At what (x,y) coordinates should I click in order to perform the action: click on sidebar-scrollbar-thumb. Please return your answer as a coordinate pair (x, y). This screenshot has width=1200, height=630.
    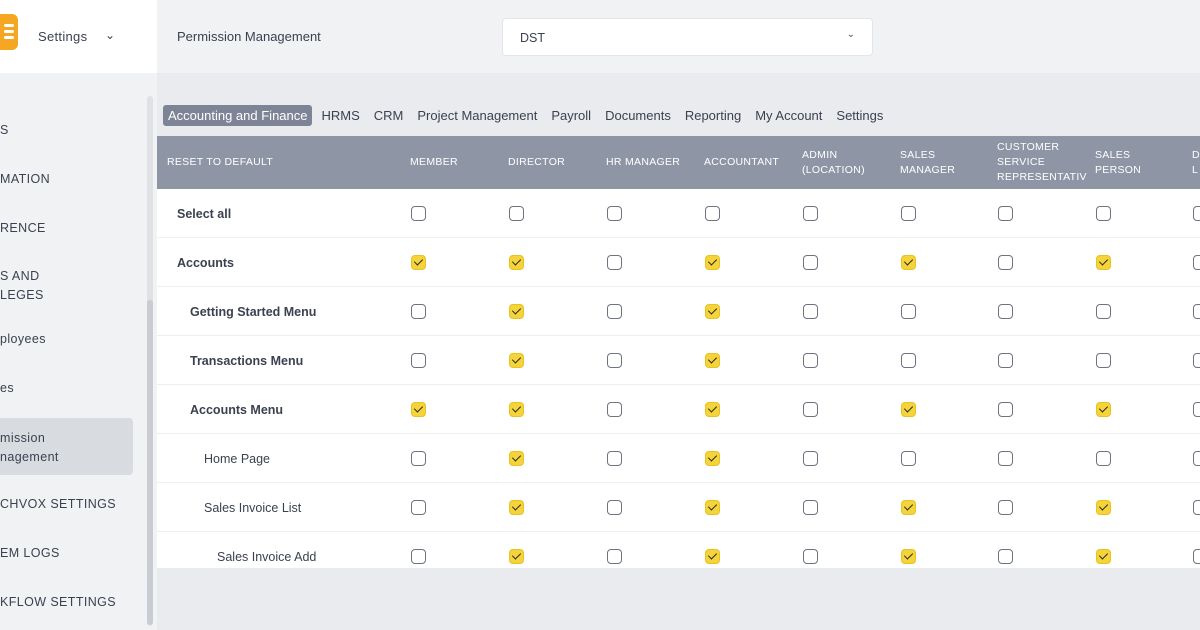
    Looking at the image, I should click on (150, 462).